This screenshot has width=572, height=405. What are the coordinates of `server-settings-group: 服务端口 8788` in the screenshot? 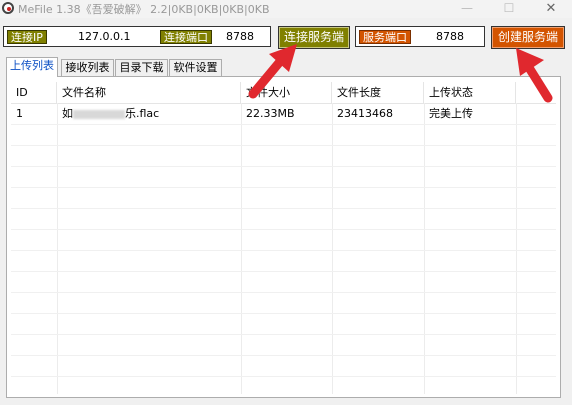 It's located at (420, 36).